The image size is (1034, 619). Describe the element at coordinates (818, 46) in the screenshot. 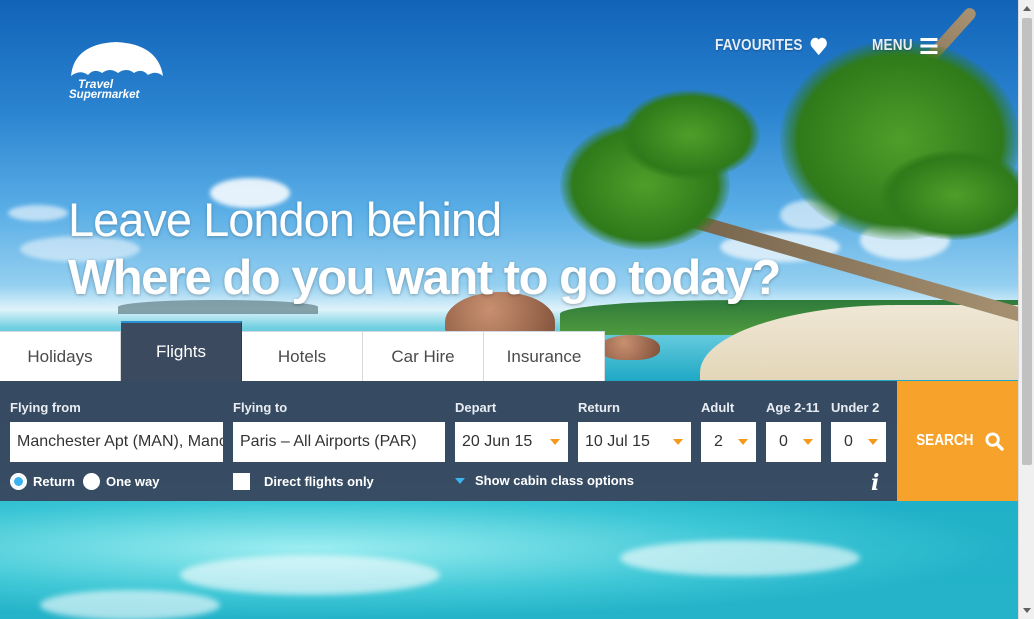

I see `heart-icon` at that location.